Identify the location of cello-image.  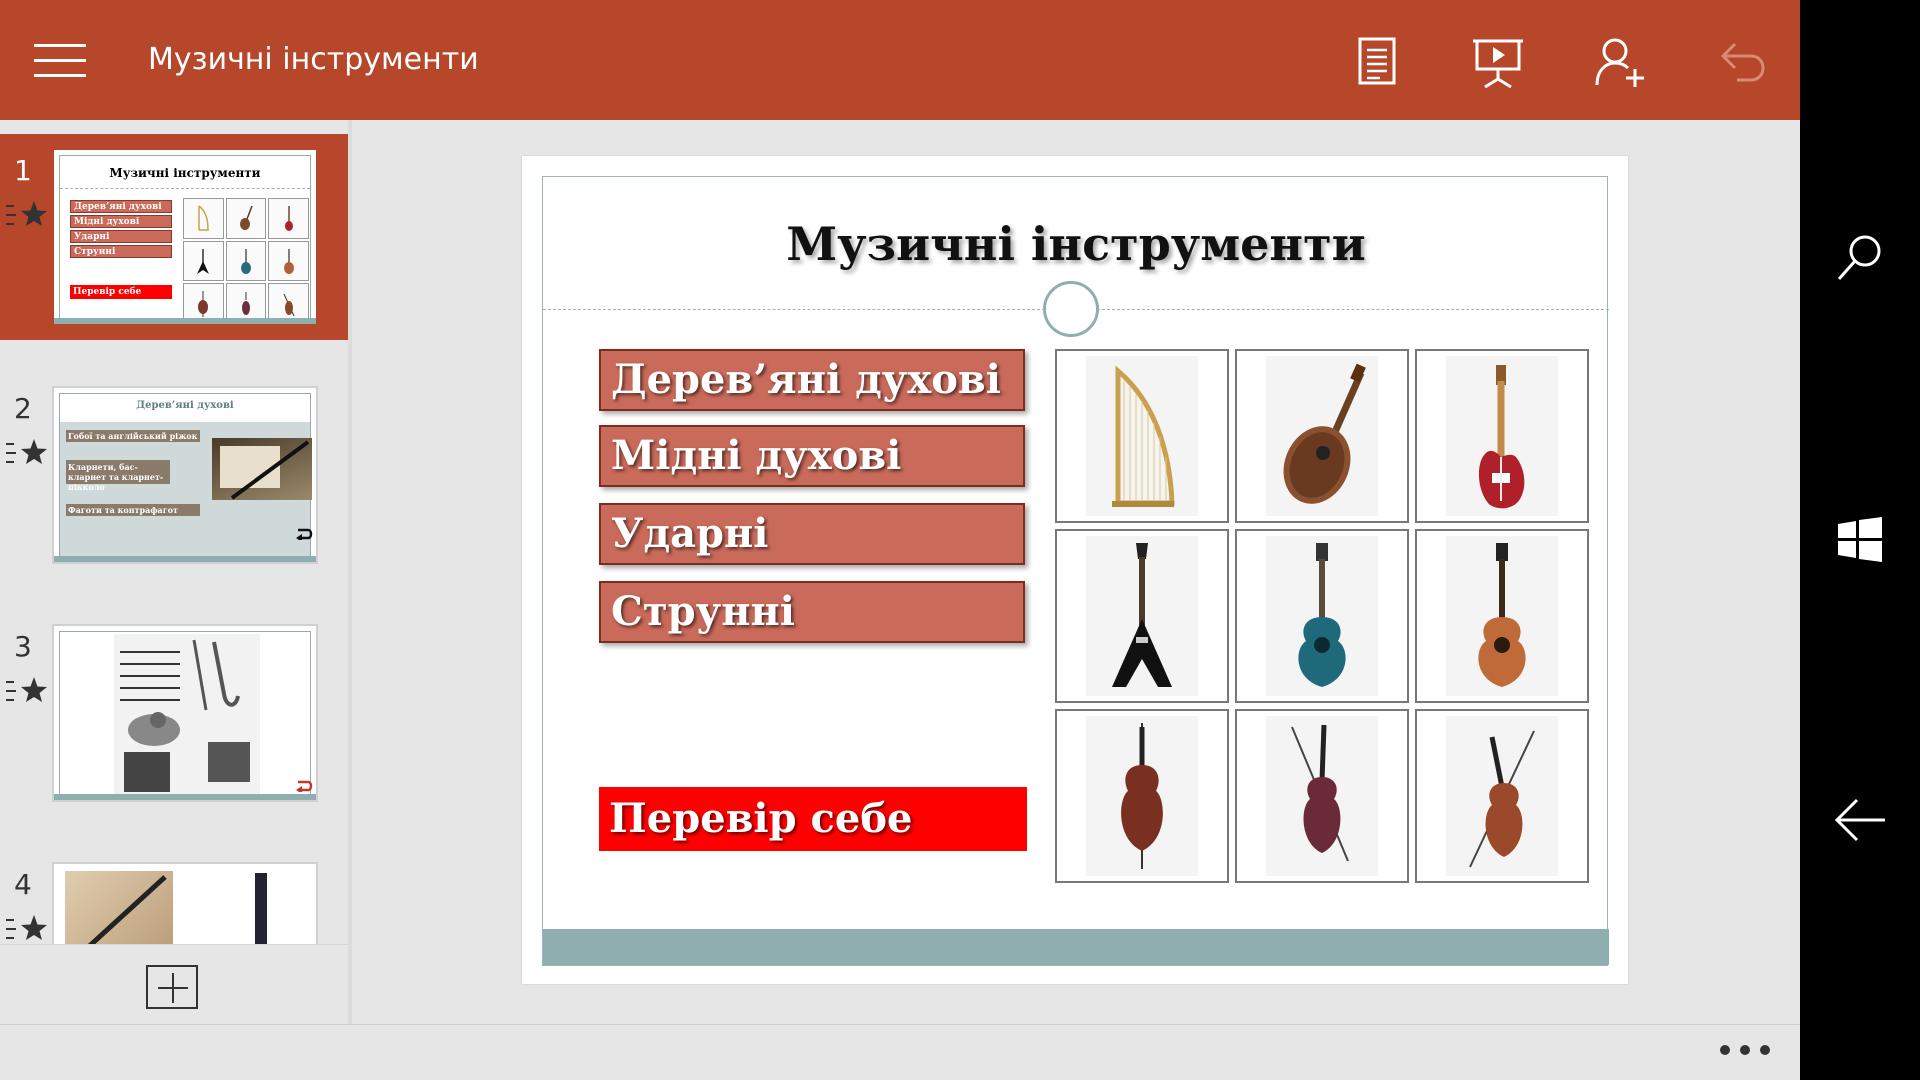
(1142, 796).